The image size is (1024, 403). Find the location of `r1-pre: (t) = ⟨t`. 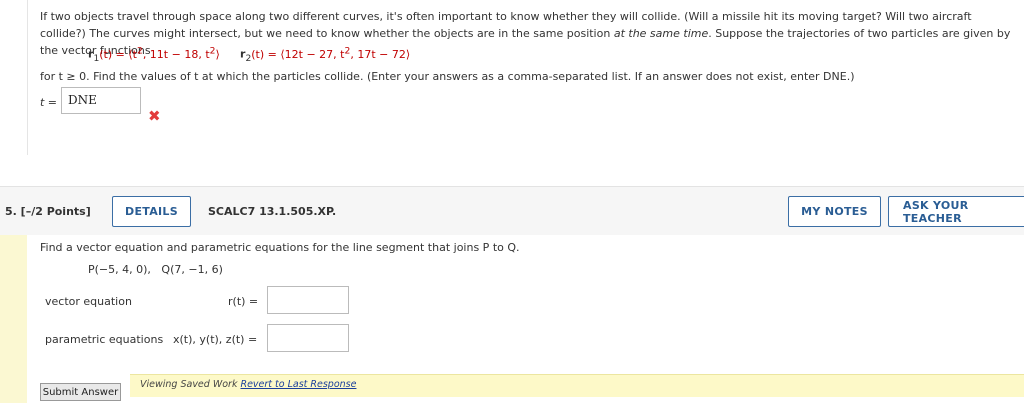

r1-pre: (t) = ⟨t is located at coordinates (118, 54).